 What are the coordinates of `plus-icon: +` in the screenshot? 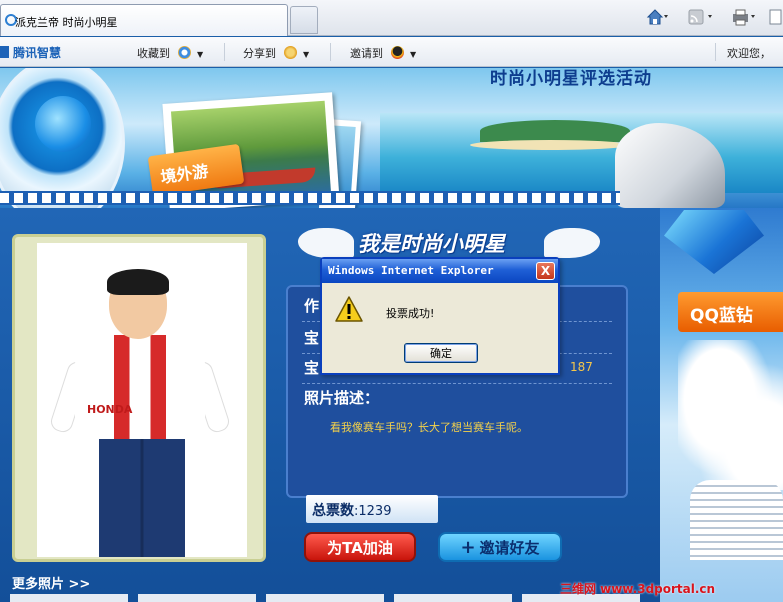 It's located at (468, 547).